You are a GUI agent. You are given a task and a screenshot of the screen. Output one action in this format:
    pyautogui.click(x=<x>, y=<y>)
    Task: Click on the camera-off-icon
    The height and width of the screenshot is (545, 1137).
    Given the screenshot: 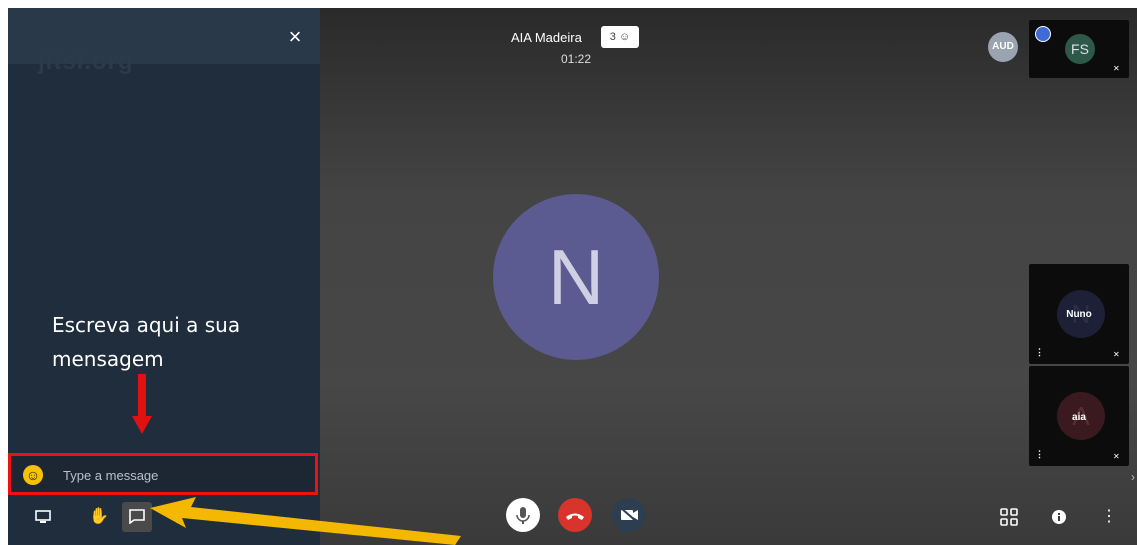 What is the action you would take?
    pyautogui.click(x=629, y=515)
    